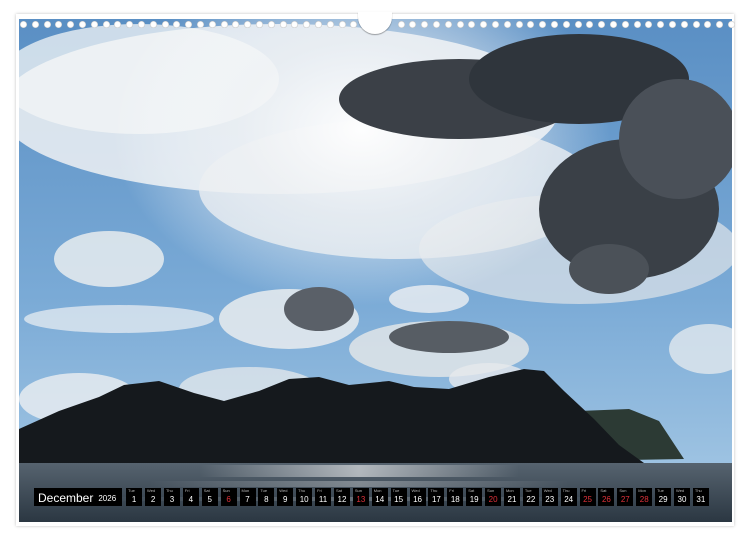 The image size is (750, 540). Describe the element at coordinates (493, 499) in the screenshot. I see `day-number: 20` at that location.